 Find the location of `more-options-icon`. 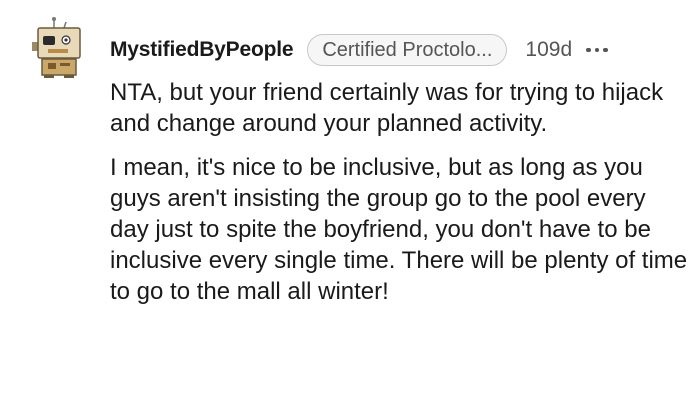

more-options-icon is located at coordinates (597, 50).